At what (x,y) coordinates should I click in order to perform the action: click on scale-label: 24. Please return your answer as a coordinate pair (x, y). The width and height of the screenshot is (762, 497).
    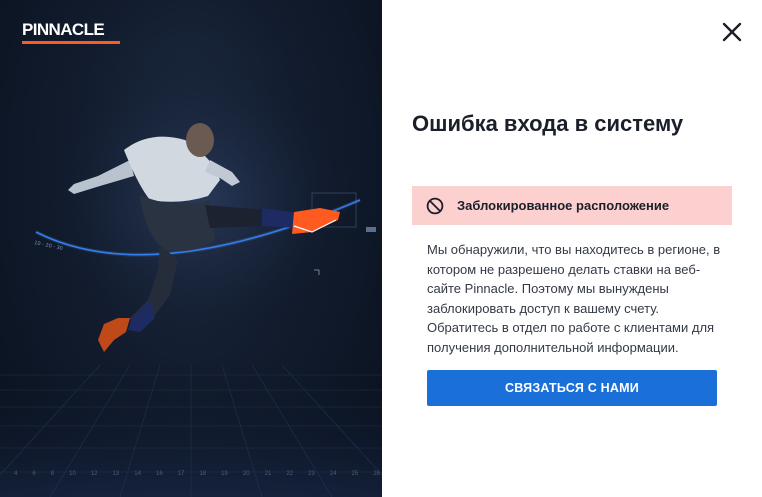
    Looking at the image, I should click on (333, 474).